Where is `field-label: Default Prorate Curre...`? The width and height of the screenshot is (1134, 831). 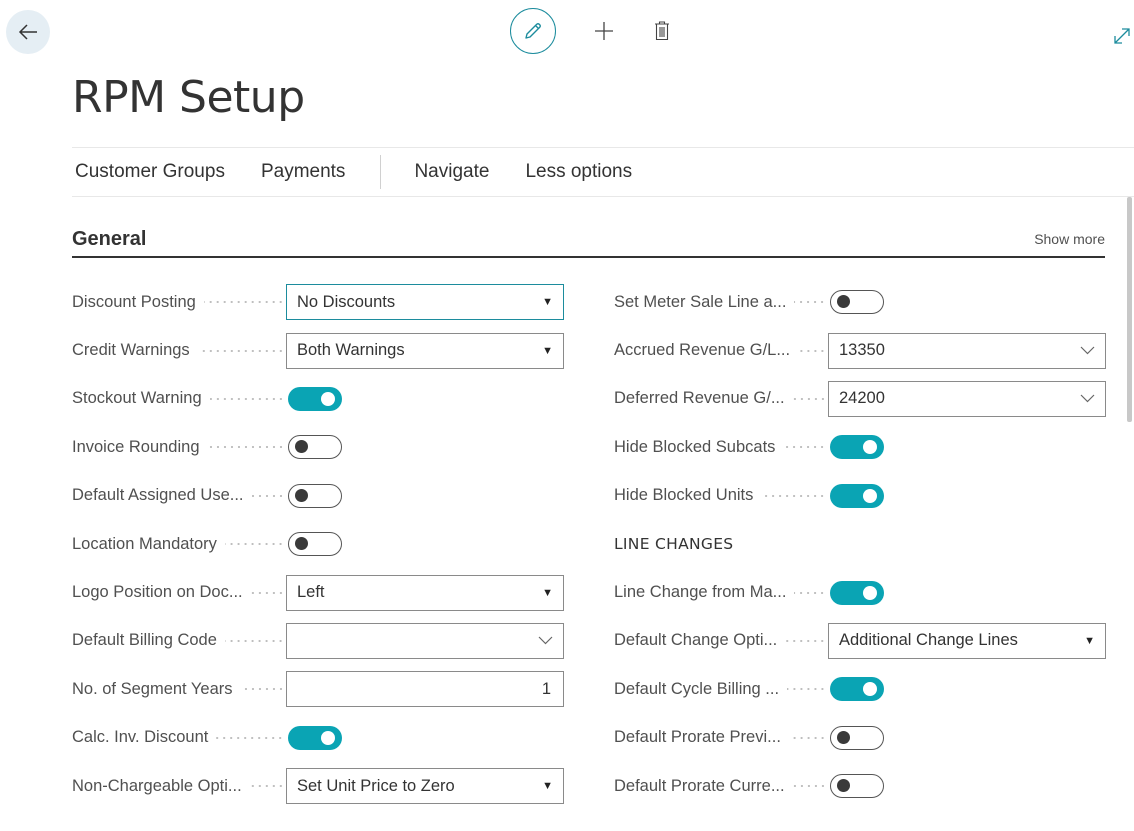
field-label: Default Prorate Curre... is located at coordinates (721, 786).